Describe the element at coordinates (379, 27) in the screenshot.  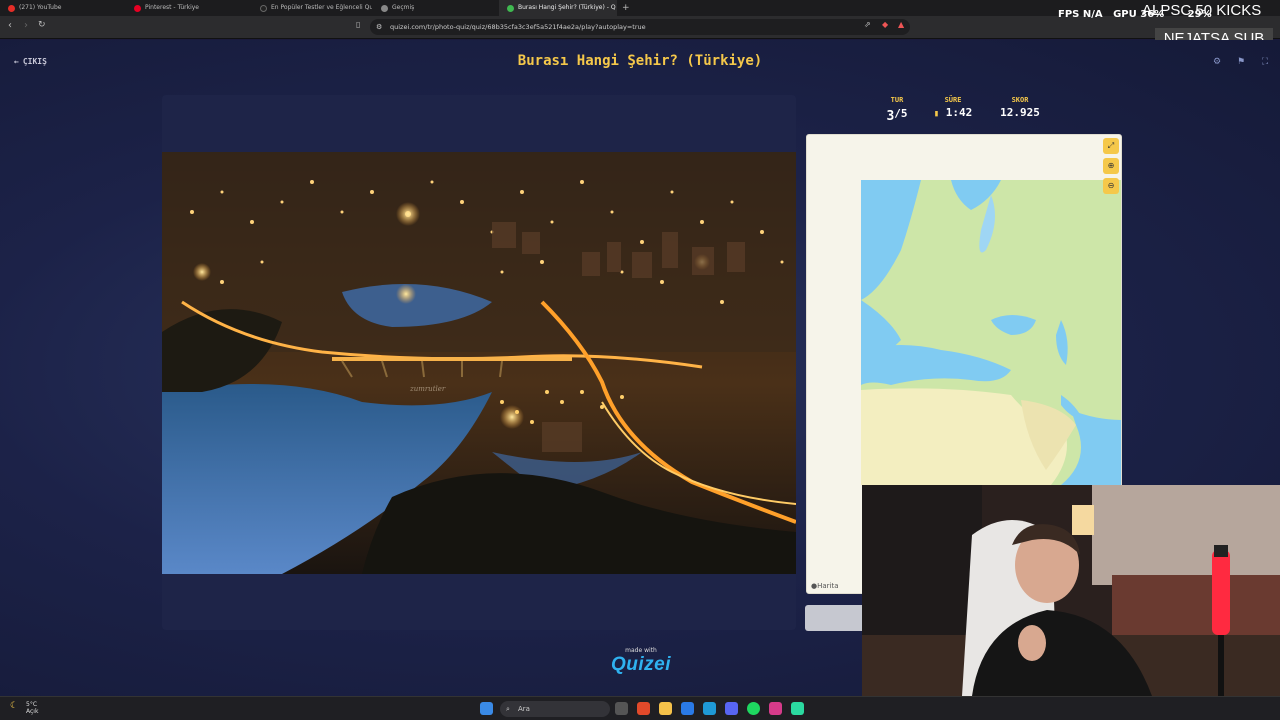
I see `site-info-icon: ⚙` at that location.